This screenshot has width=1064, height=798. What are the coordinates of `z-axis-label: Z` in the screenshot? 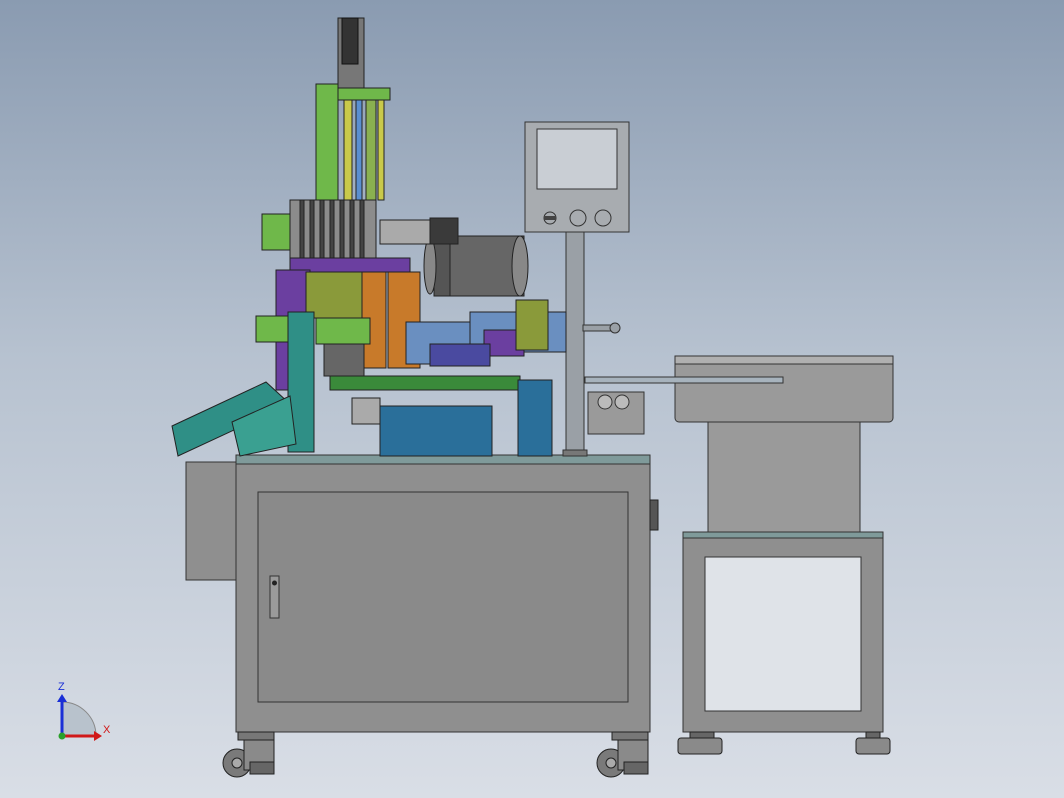 It's located at (61, 687).